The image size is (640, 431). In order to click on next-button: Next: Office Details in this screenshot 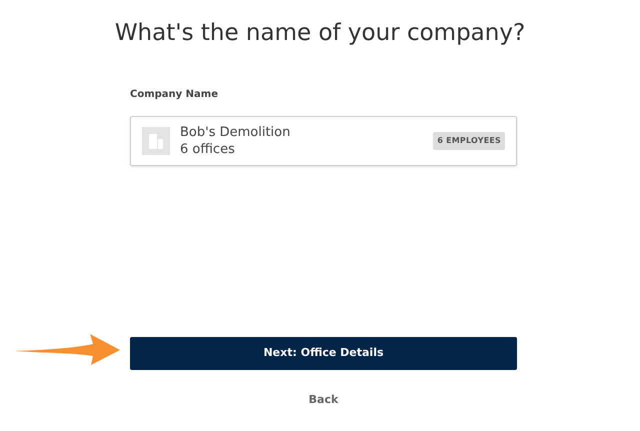, I will do `click(323, 353)`.